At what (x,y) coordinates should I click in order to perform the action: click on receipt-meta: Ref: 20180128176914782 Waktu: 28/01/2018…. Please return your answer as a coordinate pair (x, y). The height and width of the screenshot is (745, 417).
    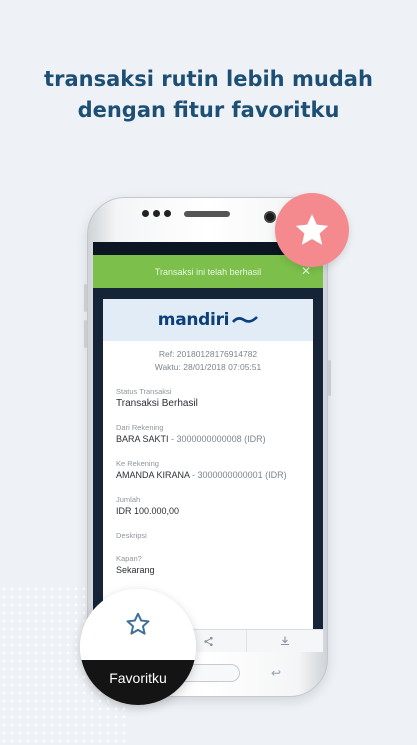
    Looking at the image, I should click on (208, 361).